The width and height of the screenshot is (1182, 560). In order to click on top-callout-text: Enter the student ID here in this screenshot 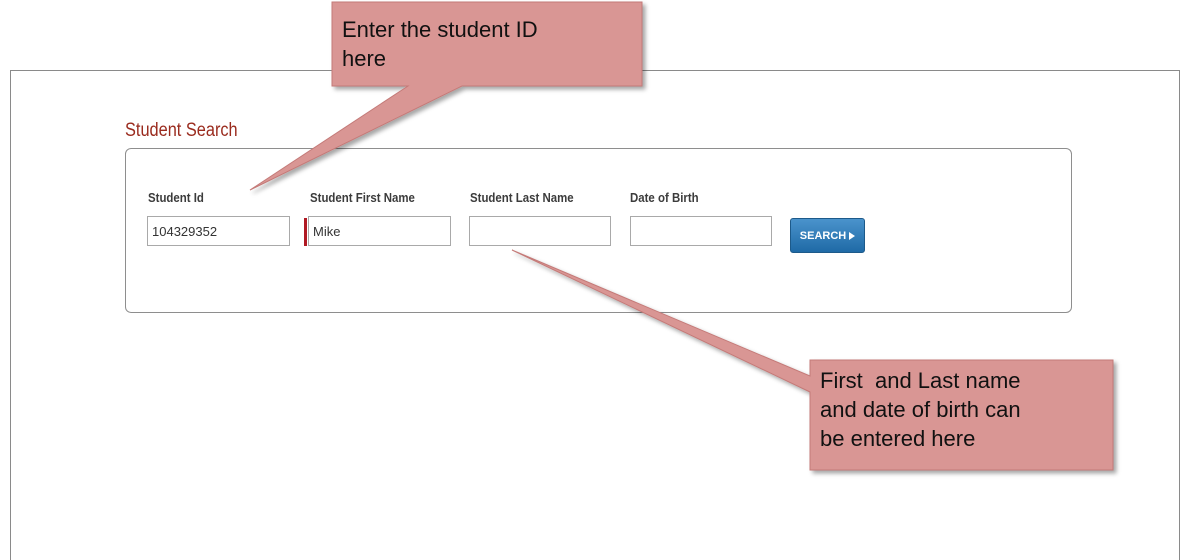, I will do `click(440, 44)`.